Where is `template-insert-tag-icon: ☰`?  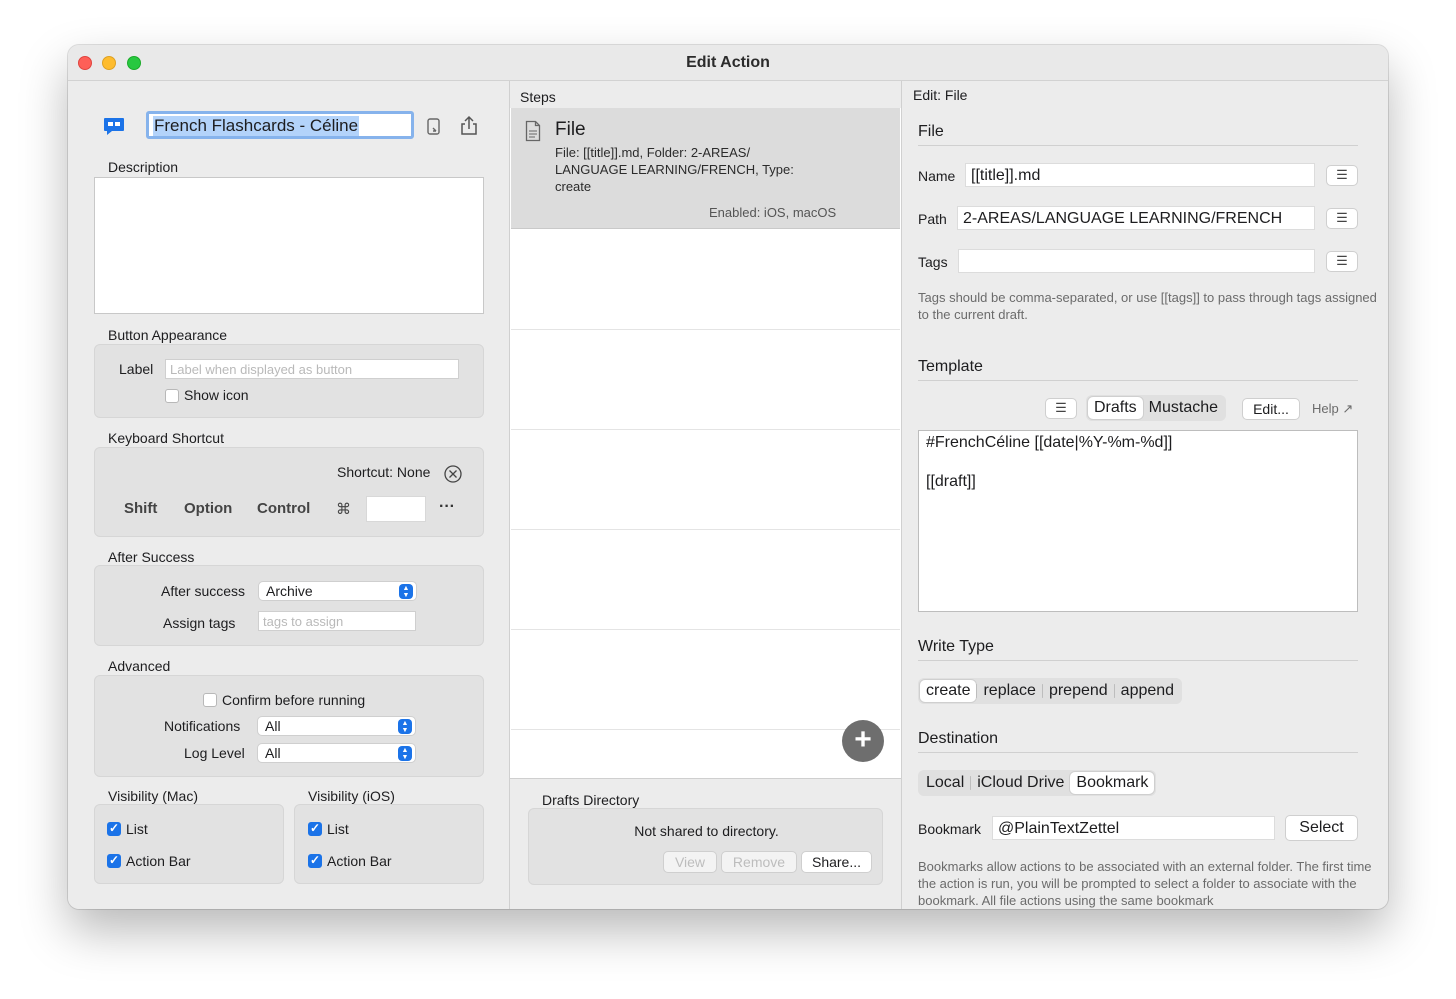
template-insert-tag-icon: ☰ is located at coordinates (1061, 408).